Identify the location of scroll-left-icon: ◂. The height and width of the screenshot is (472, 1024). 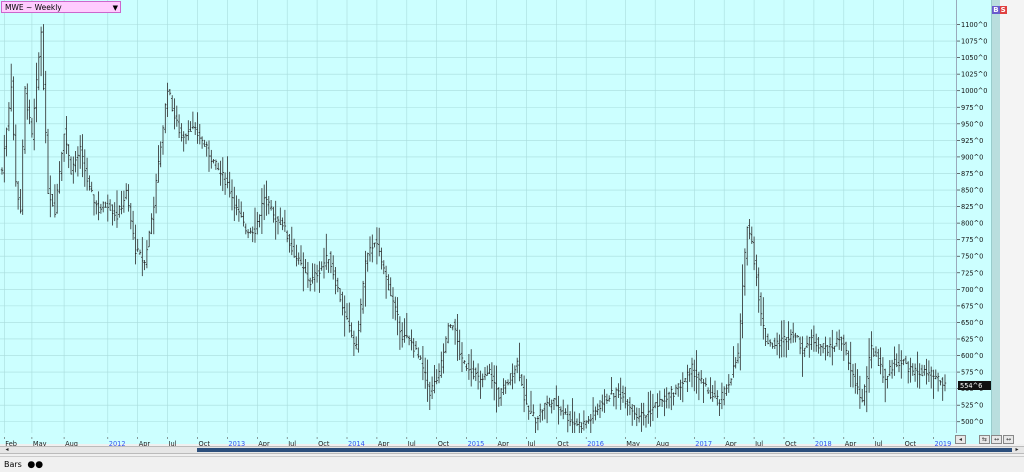
(7, 450).